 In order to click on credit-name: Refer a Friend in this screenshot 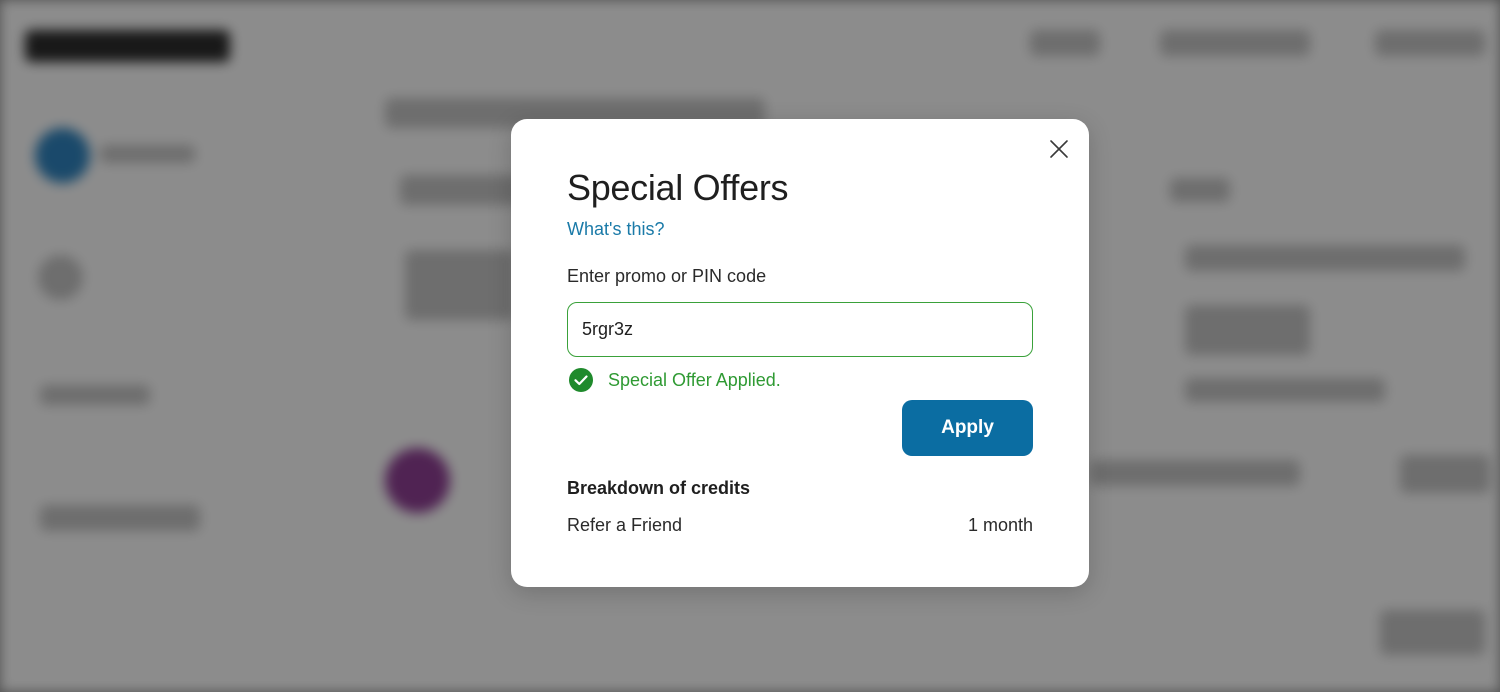, I will do `click(625, 525)`.